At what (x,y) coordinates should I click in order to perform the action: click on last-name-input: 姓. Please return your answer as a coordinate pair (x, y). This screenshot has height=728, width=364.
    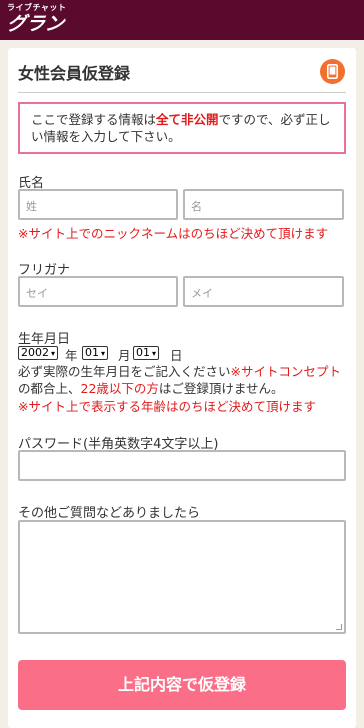
    Looking at the image, I should click on (98, 204).